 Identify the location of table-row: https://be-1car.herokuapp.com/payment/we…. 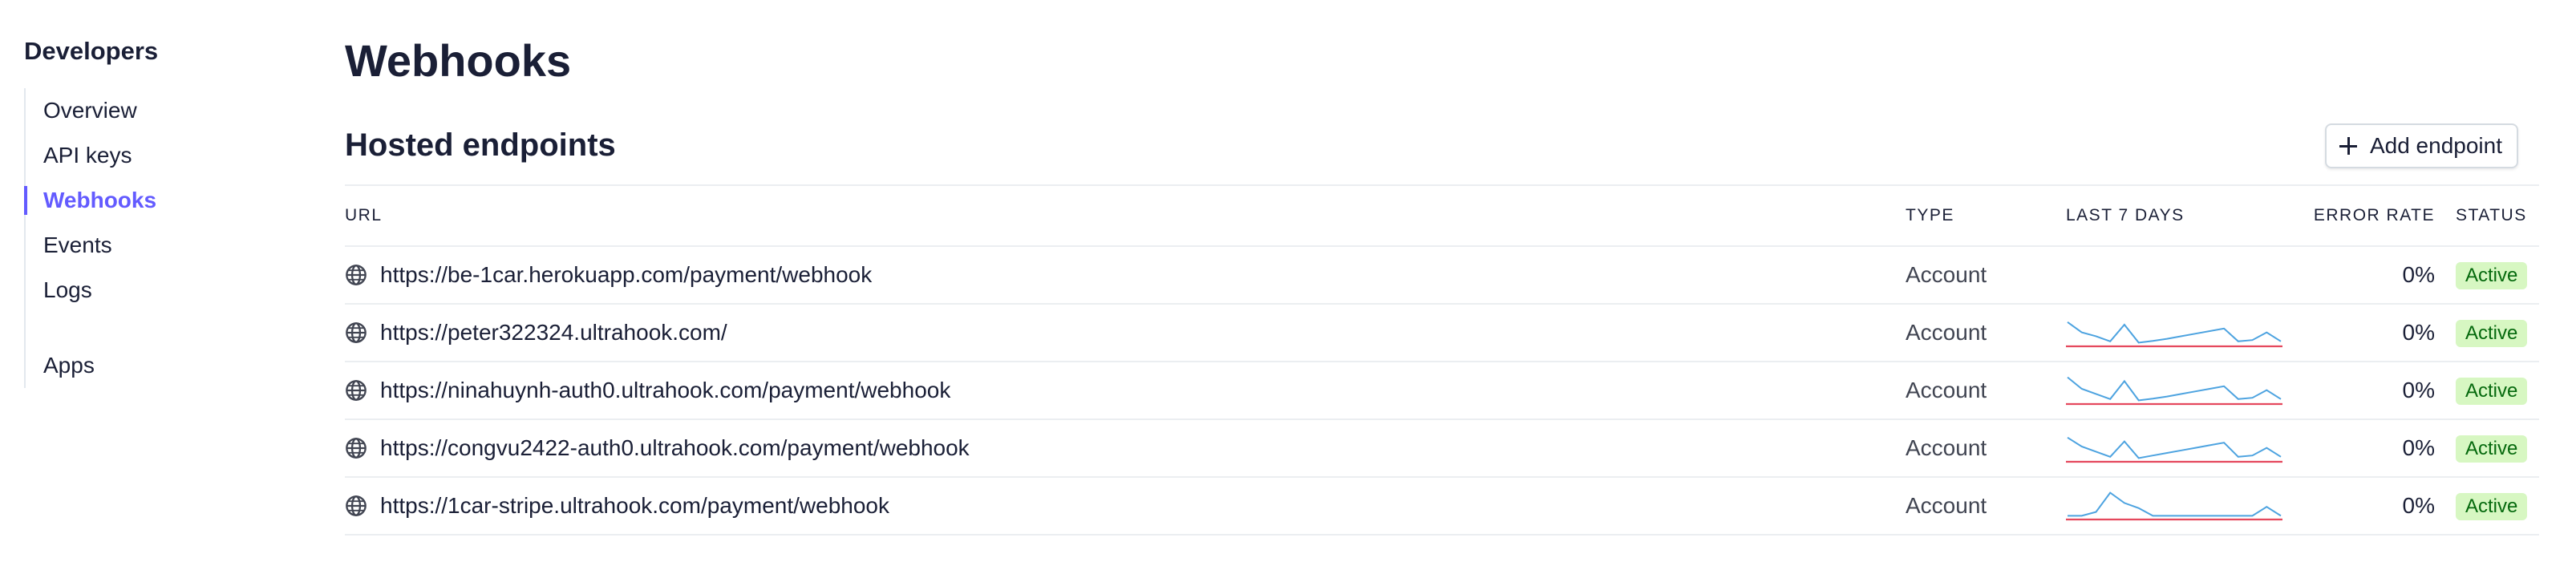
(1442, 275).